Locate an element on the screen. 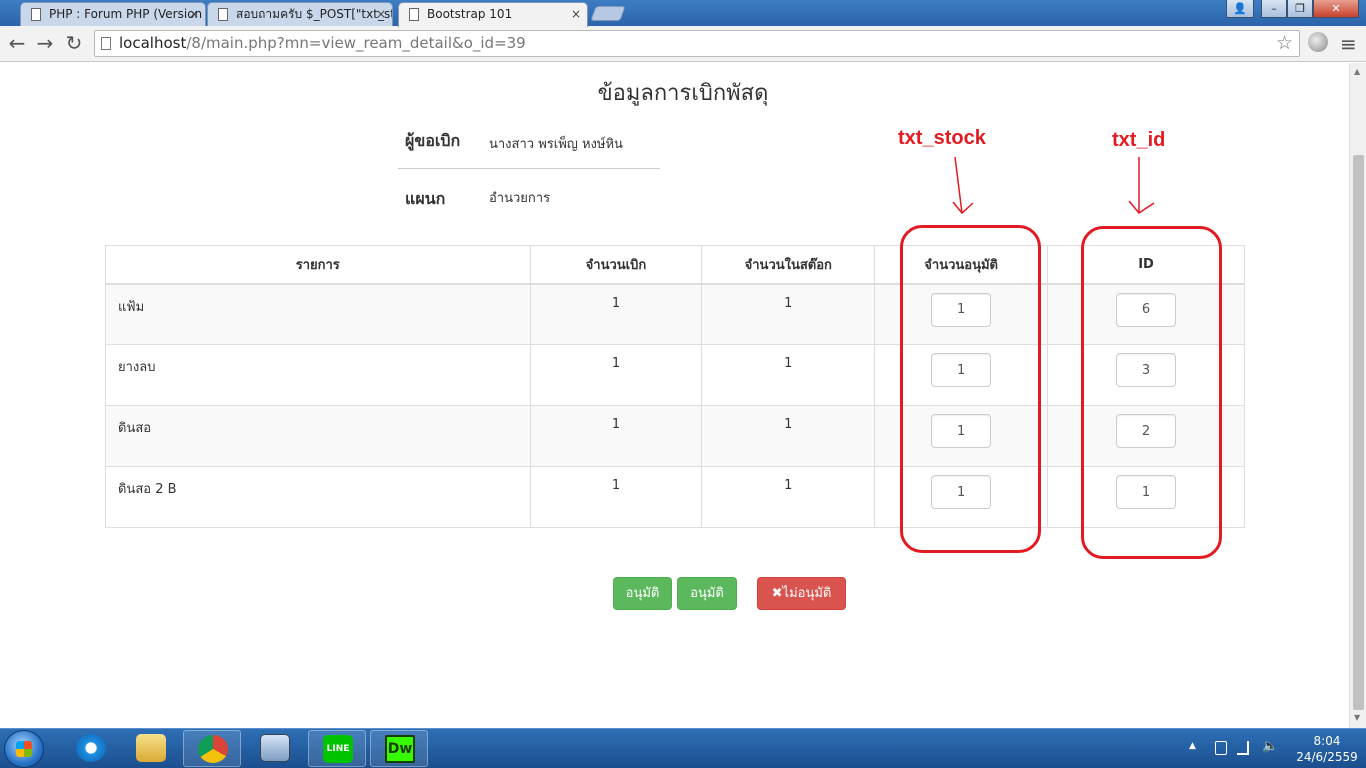  item-name-cell: ยางลบ is located at coordinates (318, 375).